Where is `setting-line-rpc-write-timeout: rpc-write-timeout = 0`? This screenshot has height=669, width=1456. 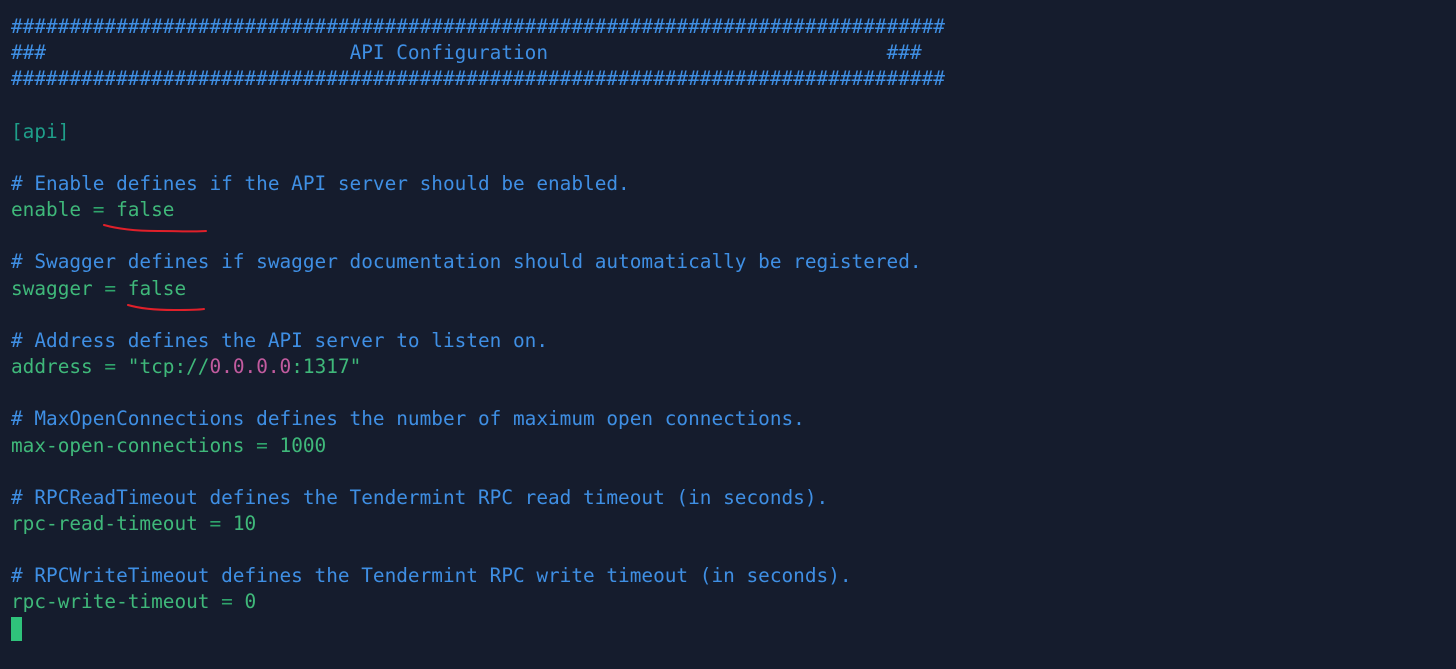
setting-line-rpc-write-timeout: rpc-write-timeout = 0 is located at coordinates (731, 602).